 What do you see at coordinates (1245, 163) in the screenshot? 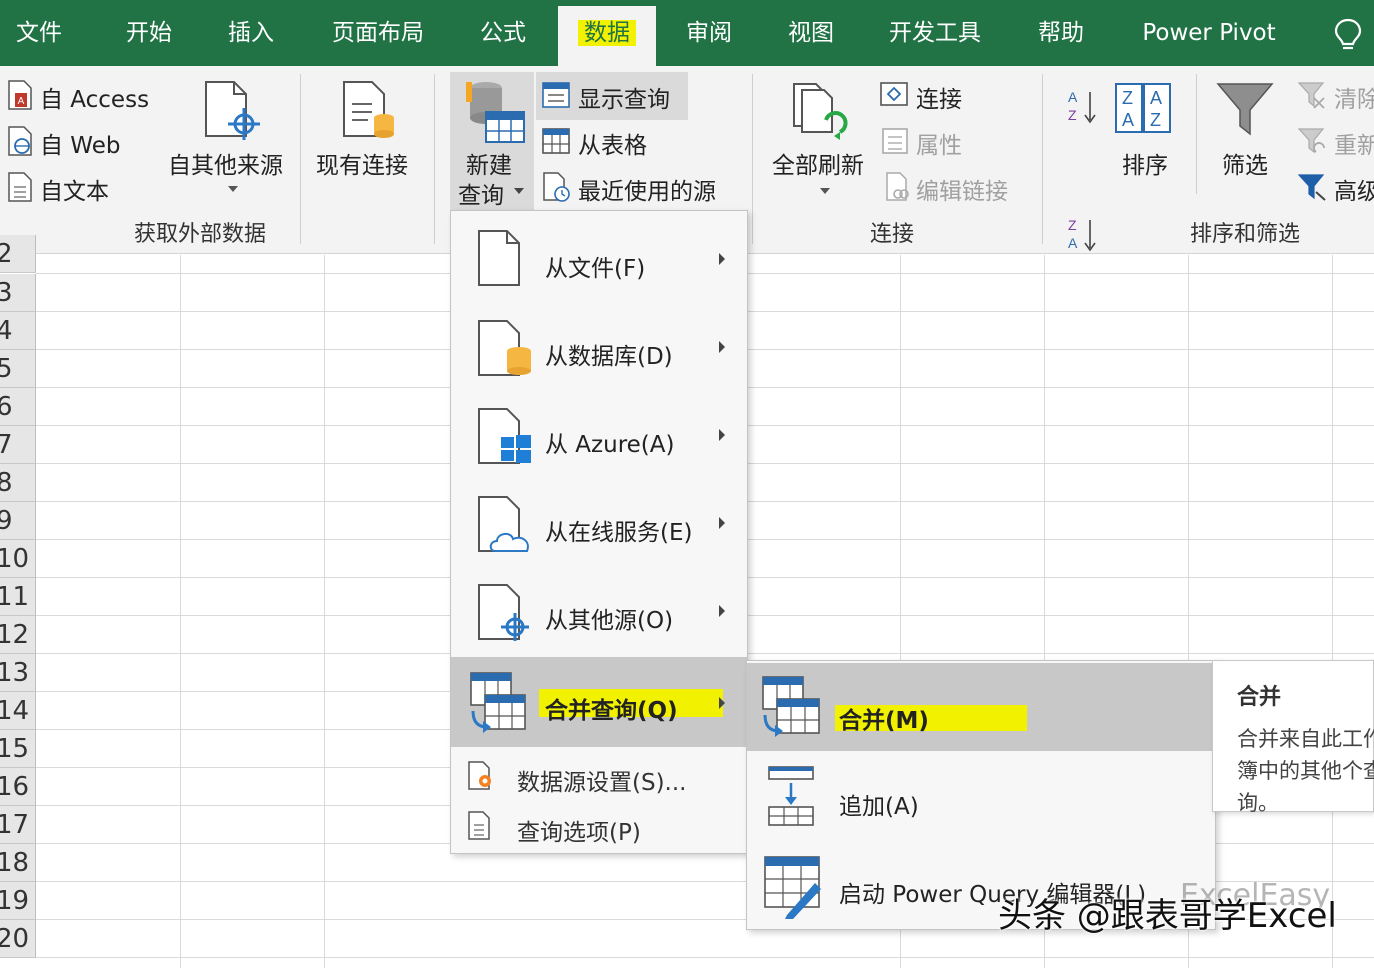
I see `filter-button: 筛选` at bounding box center [1245, 163].